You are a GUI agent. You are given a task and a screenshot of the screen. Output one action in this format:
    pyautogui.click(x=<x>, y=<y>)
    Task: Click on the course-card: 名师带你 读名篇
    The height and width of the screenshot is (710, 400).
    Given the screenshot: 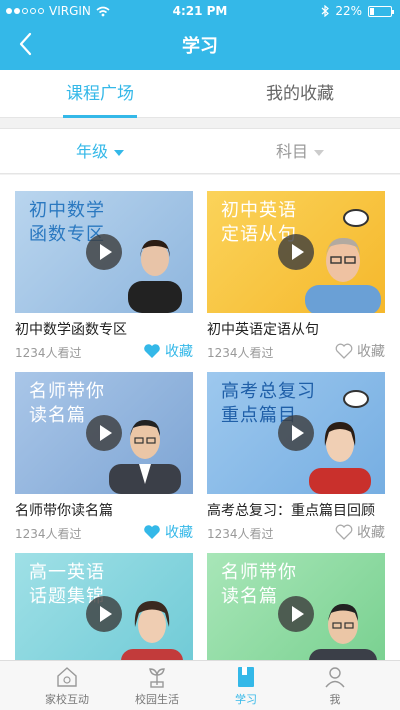 What is the action you would take?
    pyautogui.click(x=296, y=606)
    